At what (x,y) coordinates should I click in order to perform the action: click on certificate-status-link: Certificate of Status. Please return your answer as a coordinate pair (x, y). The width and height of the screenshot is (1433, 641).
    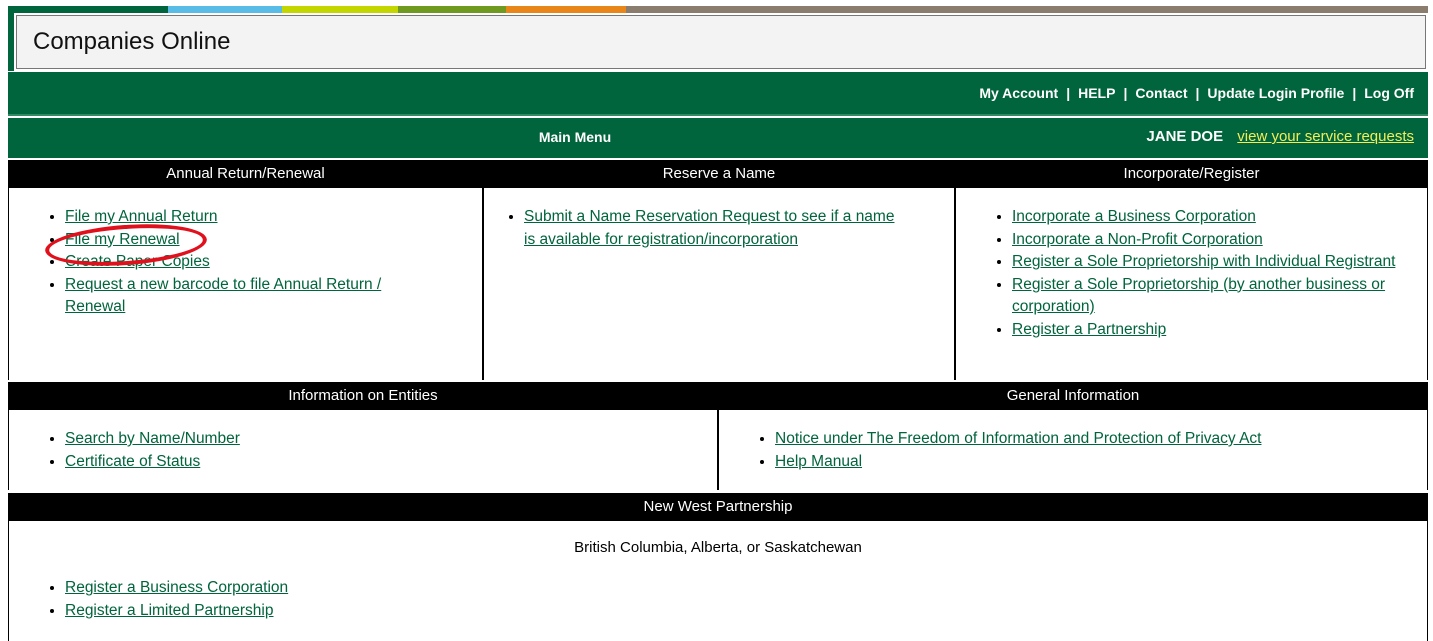
    Looking at the image, I should click on (132, 461).